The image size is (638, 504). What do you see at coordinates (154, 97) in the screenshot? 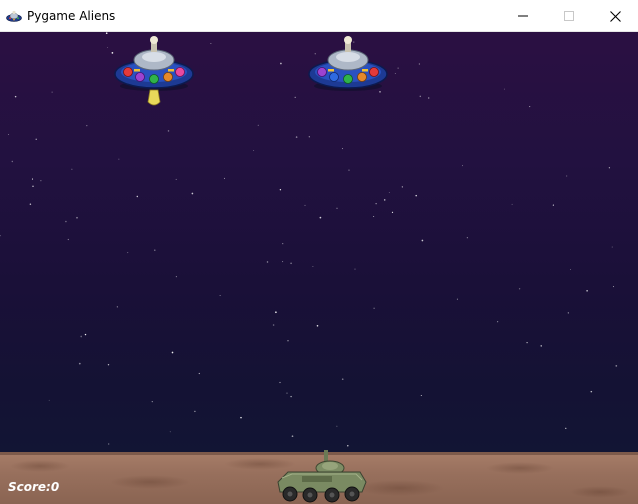
I see `alien-bomb` at bounding box center [154, 97].